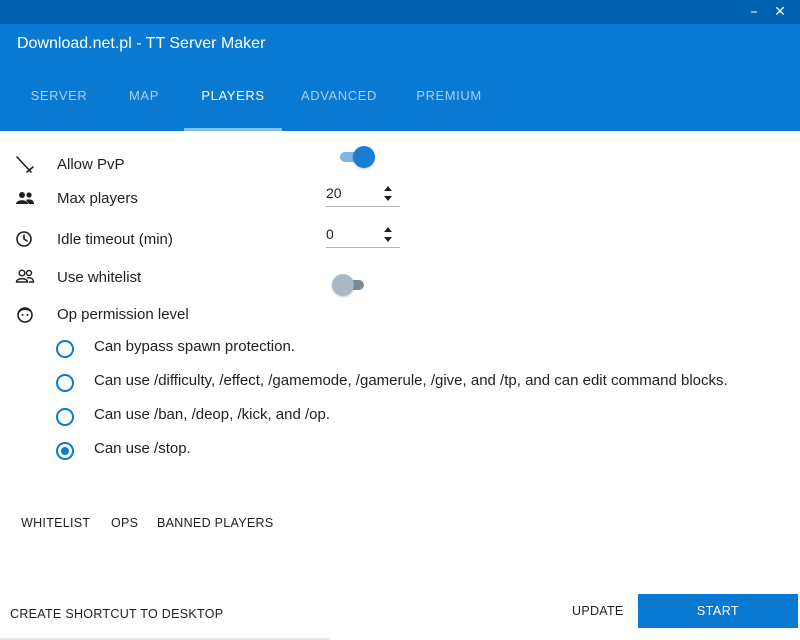  I want to click on people-outline-icon, so click(25, 276).